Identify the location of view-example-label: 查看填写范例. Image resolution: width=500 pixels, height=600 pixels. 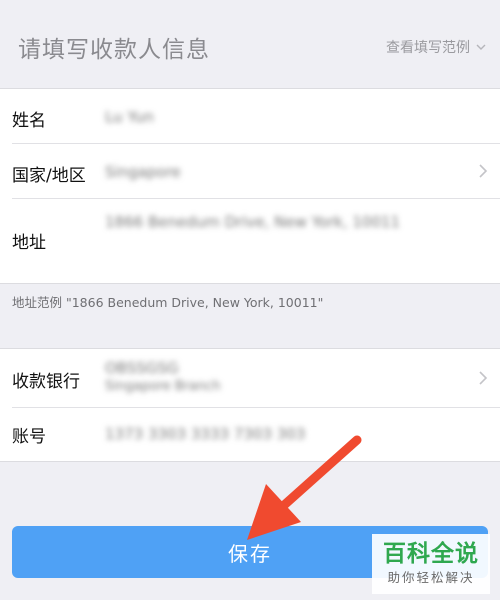
(428, 48).